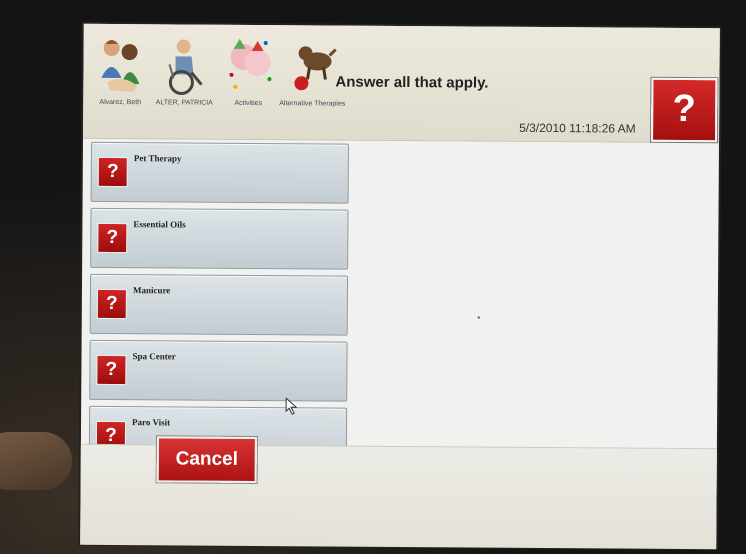 Image resolution: width=746 pixels, height=554 pixels. What do you see at coordinates (684, 110) in the screenshot?
I see `help-button: ?` at bounding box center [684, 110].